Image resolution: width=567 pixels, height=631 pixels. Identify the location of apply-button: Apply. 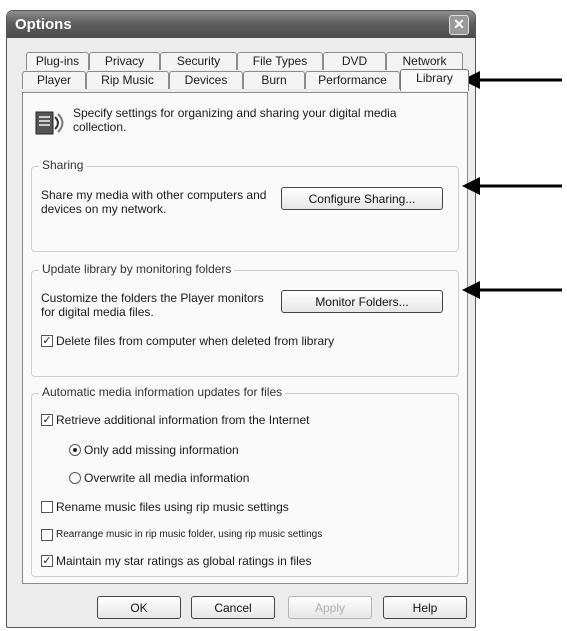
(330, 607).